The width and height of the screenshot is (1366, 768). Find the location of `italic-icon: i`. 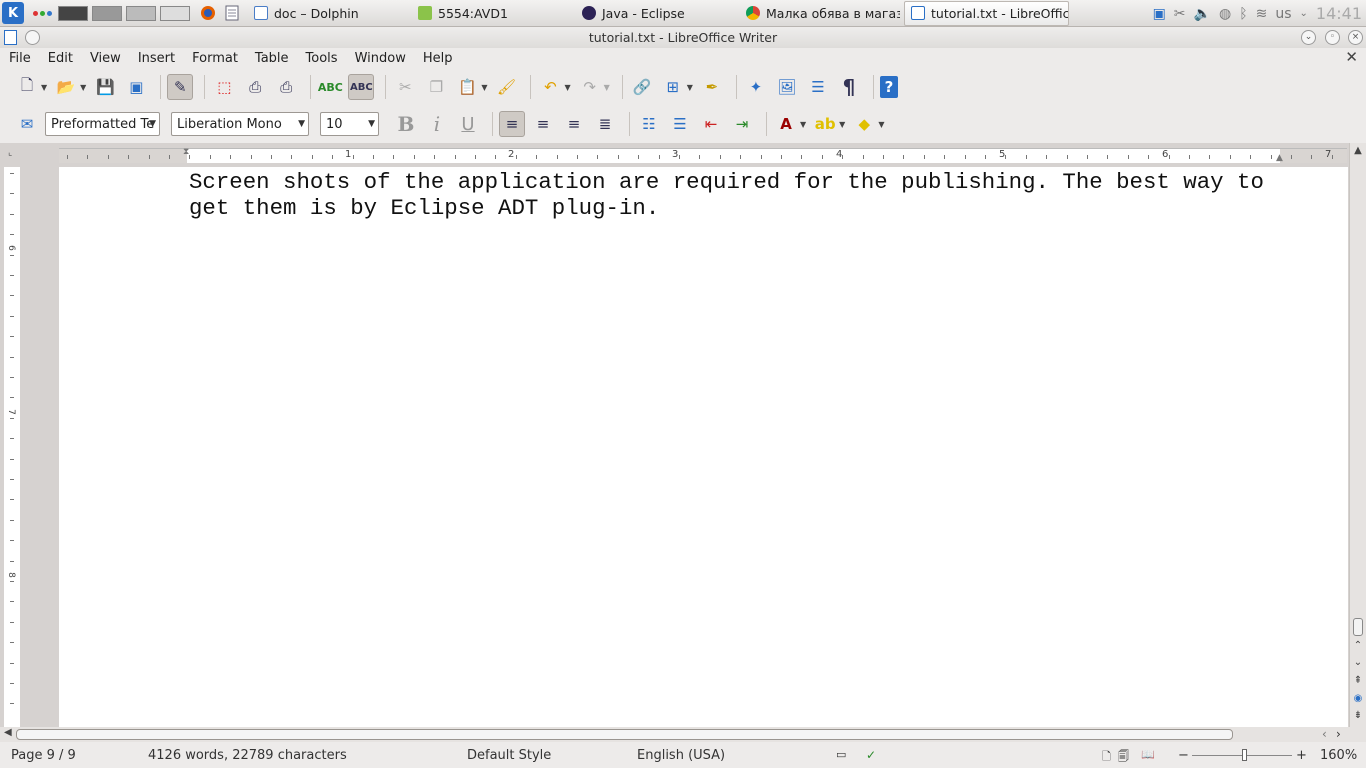

italic-icon: i is located at coordinates (437, 124).